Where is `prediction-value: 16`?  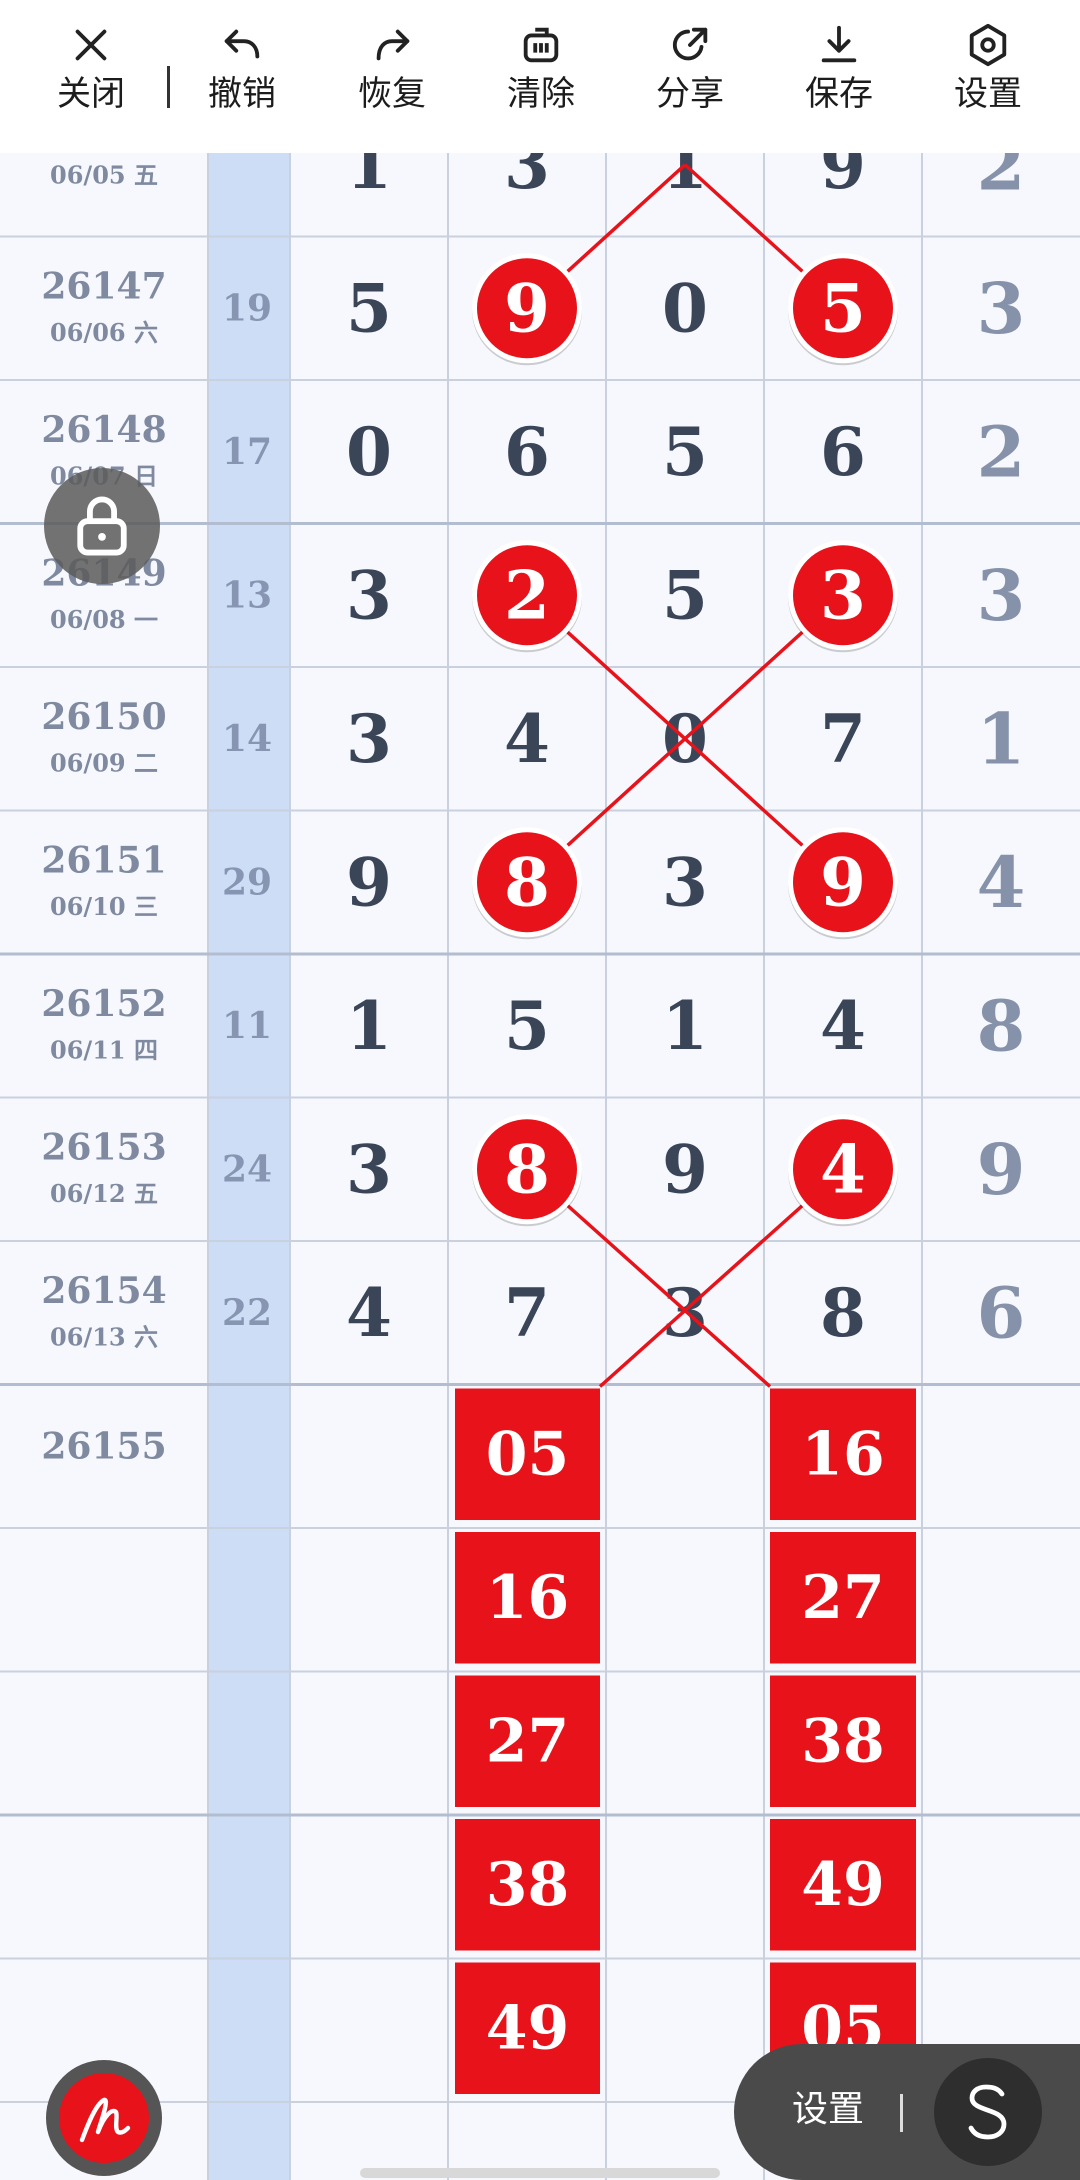 prediction-value: 16 is located at coordinates (843, 1454).